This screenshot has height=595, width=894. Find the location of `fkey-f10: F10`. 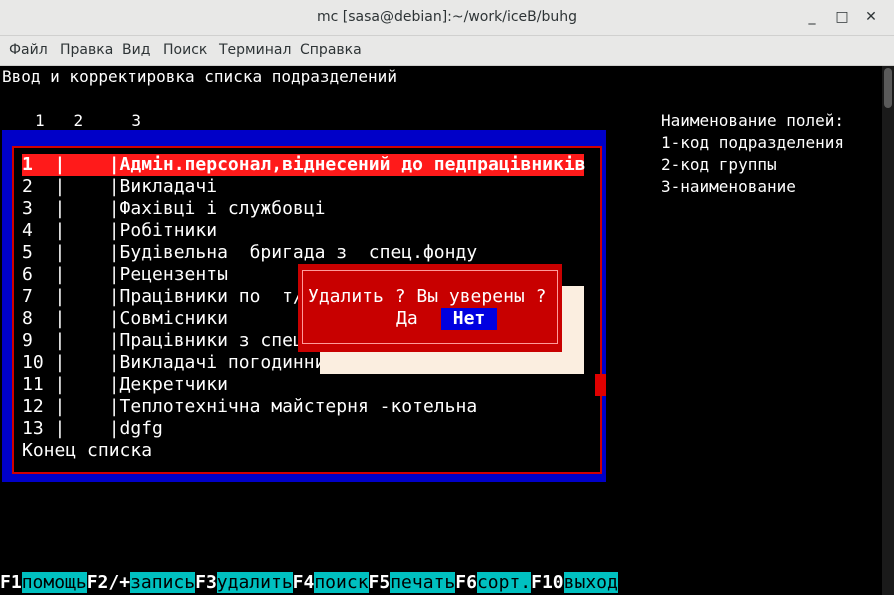

fkey-f10: F10 is located at coordinates (547, 582).